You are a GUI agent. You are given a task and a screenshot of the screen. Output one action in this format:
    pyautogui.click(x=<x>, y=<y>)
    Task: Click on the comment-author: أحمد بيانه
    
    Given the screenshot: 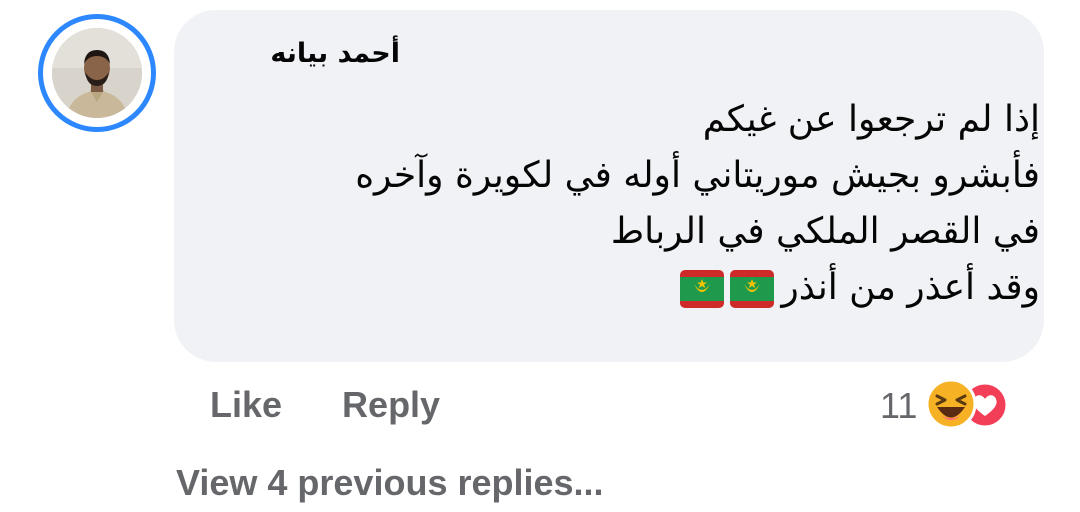 What is the action you would take?
    pyautogui.click(x=335, y=53)
    